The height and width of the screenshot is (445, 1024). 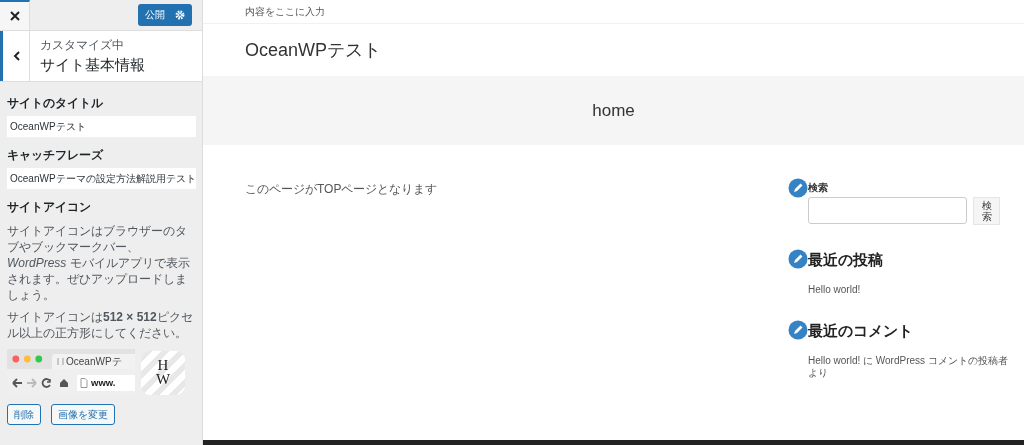 What do you see at coordinates (818, 188) in the screenshot?
I see `search-label: 検索` at bounding box center [818, 188].